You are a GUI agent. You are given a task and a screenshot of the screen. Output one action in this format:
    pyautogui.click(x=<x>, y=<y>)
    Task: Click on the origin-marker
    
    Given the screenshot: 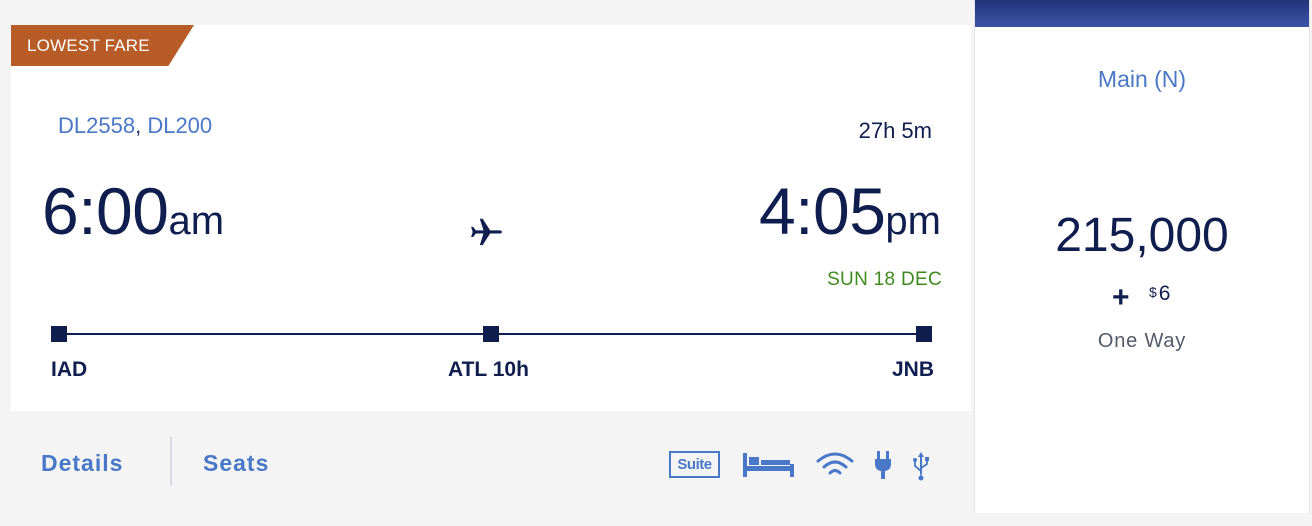 What is the action you would take?
    pyautogui.click(x=59, y=334)
    